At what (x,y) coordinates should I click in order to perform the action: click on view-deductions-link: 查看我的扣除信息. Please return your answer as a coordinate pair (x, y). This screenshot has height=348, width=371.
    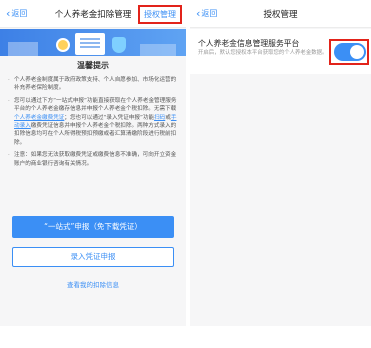
    Looking at the image, I should click on (93, 284).